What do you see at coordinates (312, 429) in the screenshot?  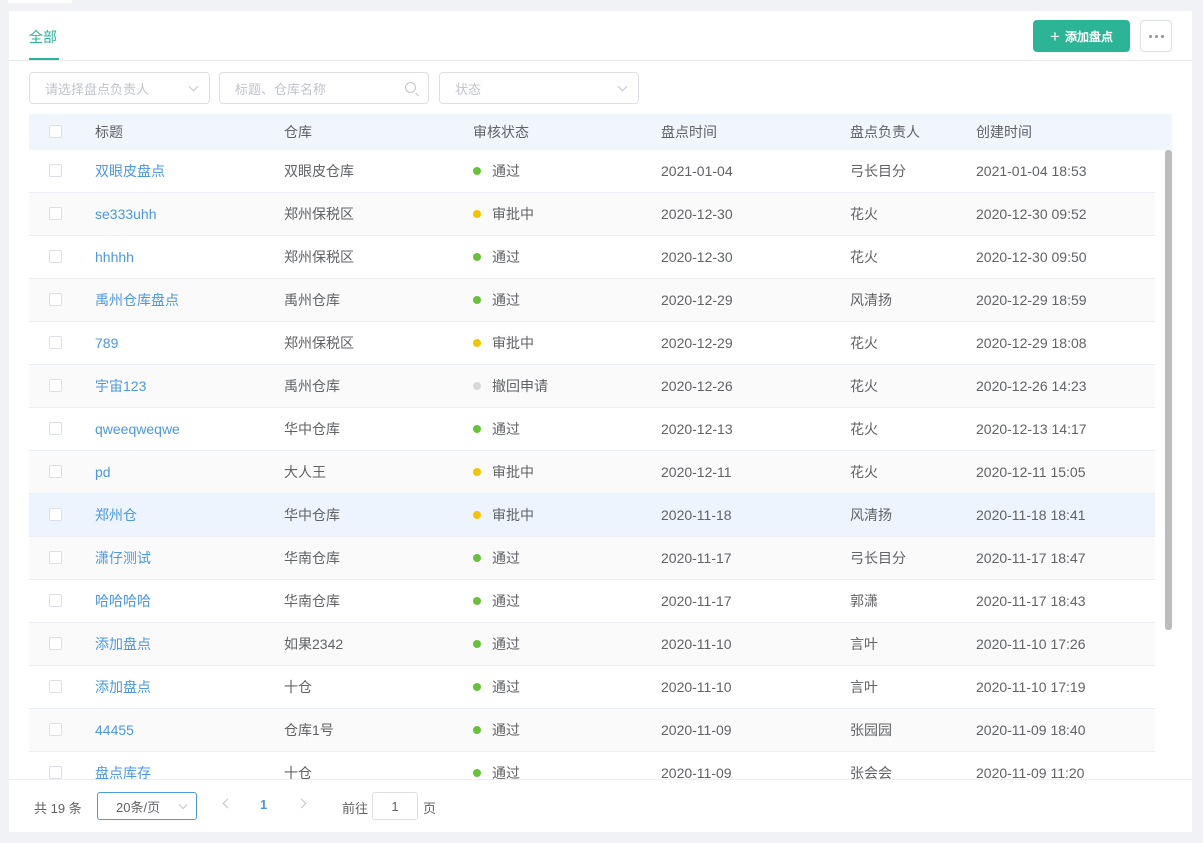 I see `row-warehouse: 华中仓库` at bounding box center [312, 429].